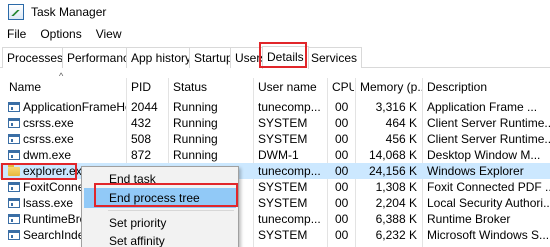 The height and width of the screenshot is (247, 550). What do you see at coordinates (487, 87) in the screenshot?
I see `column-header-description: Description` at bounding box center [487, 87].